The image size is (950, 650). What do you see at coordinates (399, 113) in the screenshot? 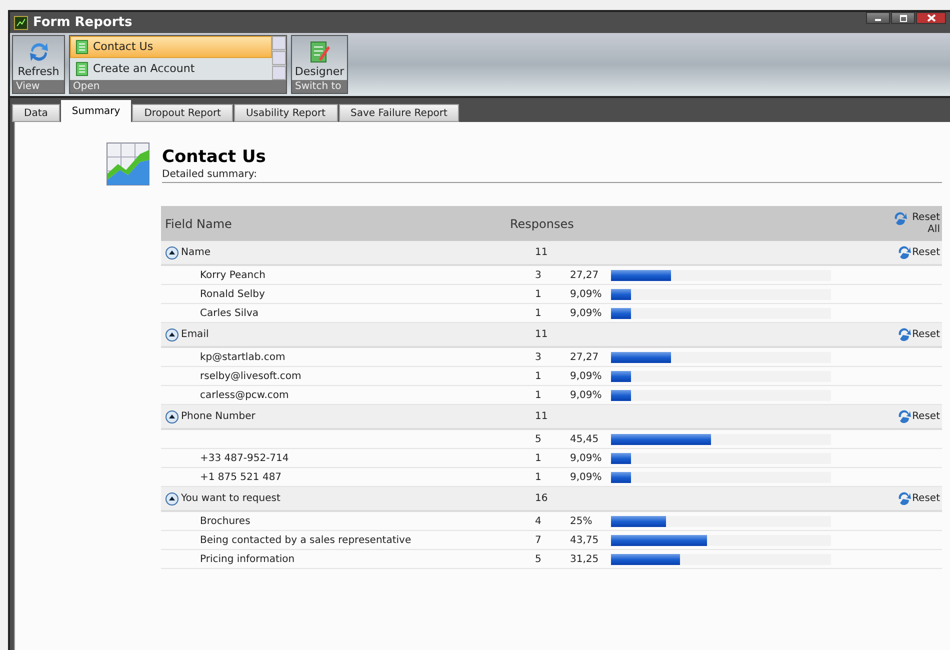
I see `tab: Save Failure Report` at bounding box center [399, 113].